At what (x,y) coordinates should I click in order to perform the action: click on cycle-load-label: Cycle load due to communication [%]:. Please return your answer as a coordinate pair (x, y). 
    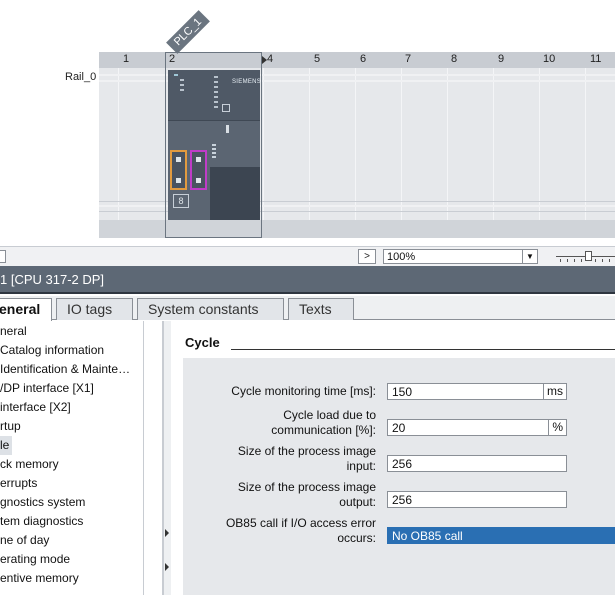
    Looking at the image, I should click on (323, 423).